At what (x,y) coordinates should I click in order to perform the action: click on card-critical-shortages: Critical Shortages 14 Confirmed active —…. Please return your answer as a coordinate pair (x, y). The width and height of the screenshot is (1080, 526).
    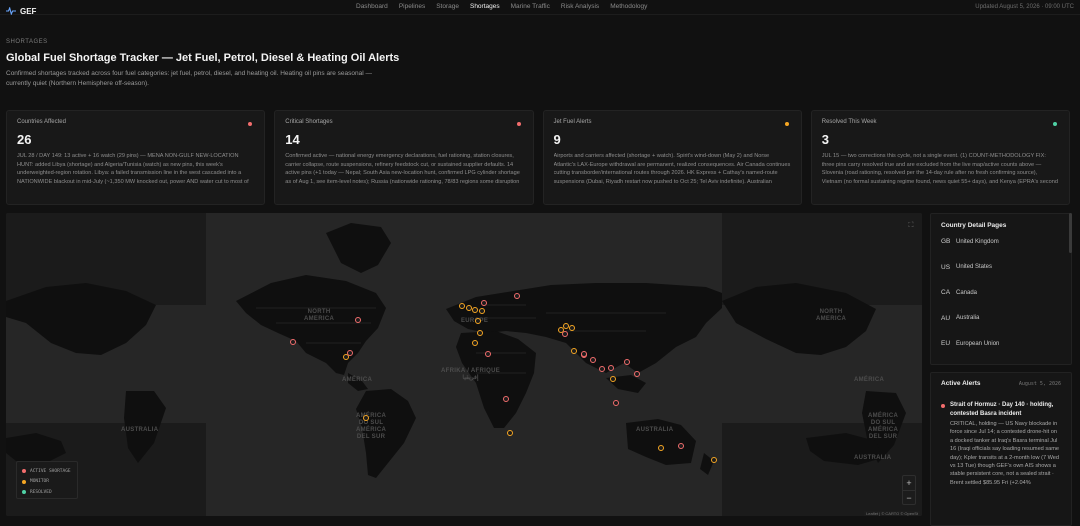
    Looking at the image, I should click on (404, 157).